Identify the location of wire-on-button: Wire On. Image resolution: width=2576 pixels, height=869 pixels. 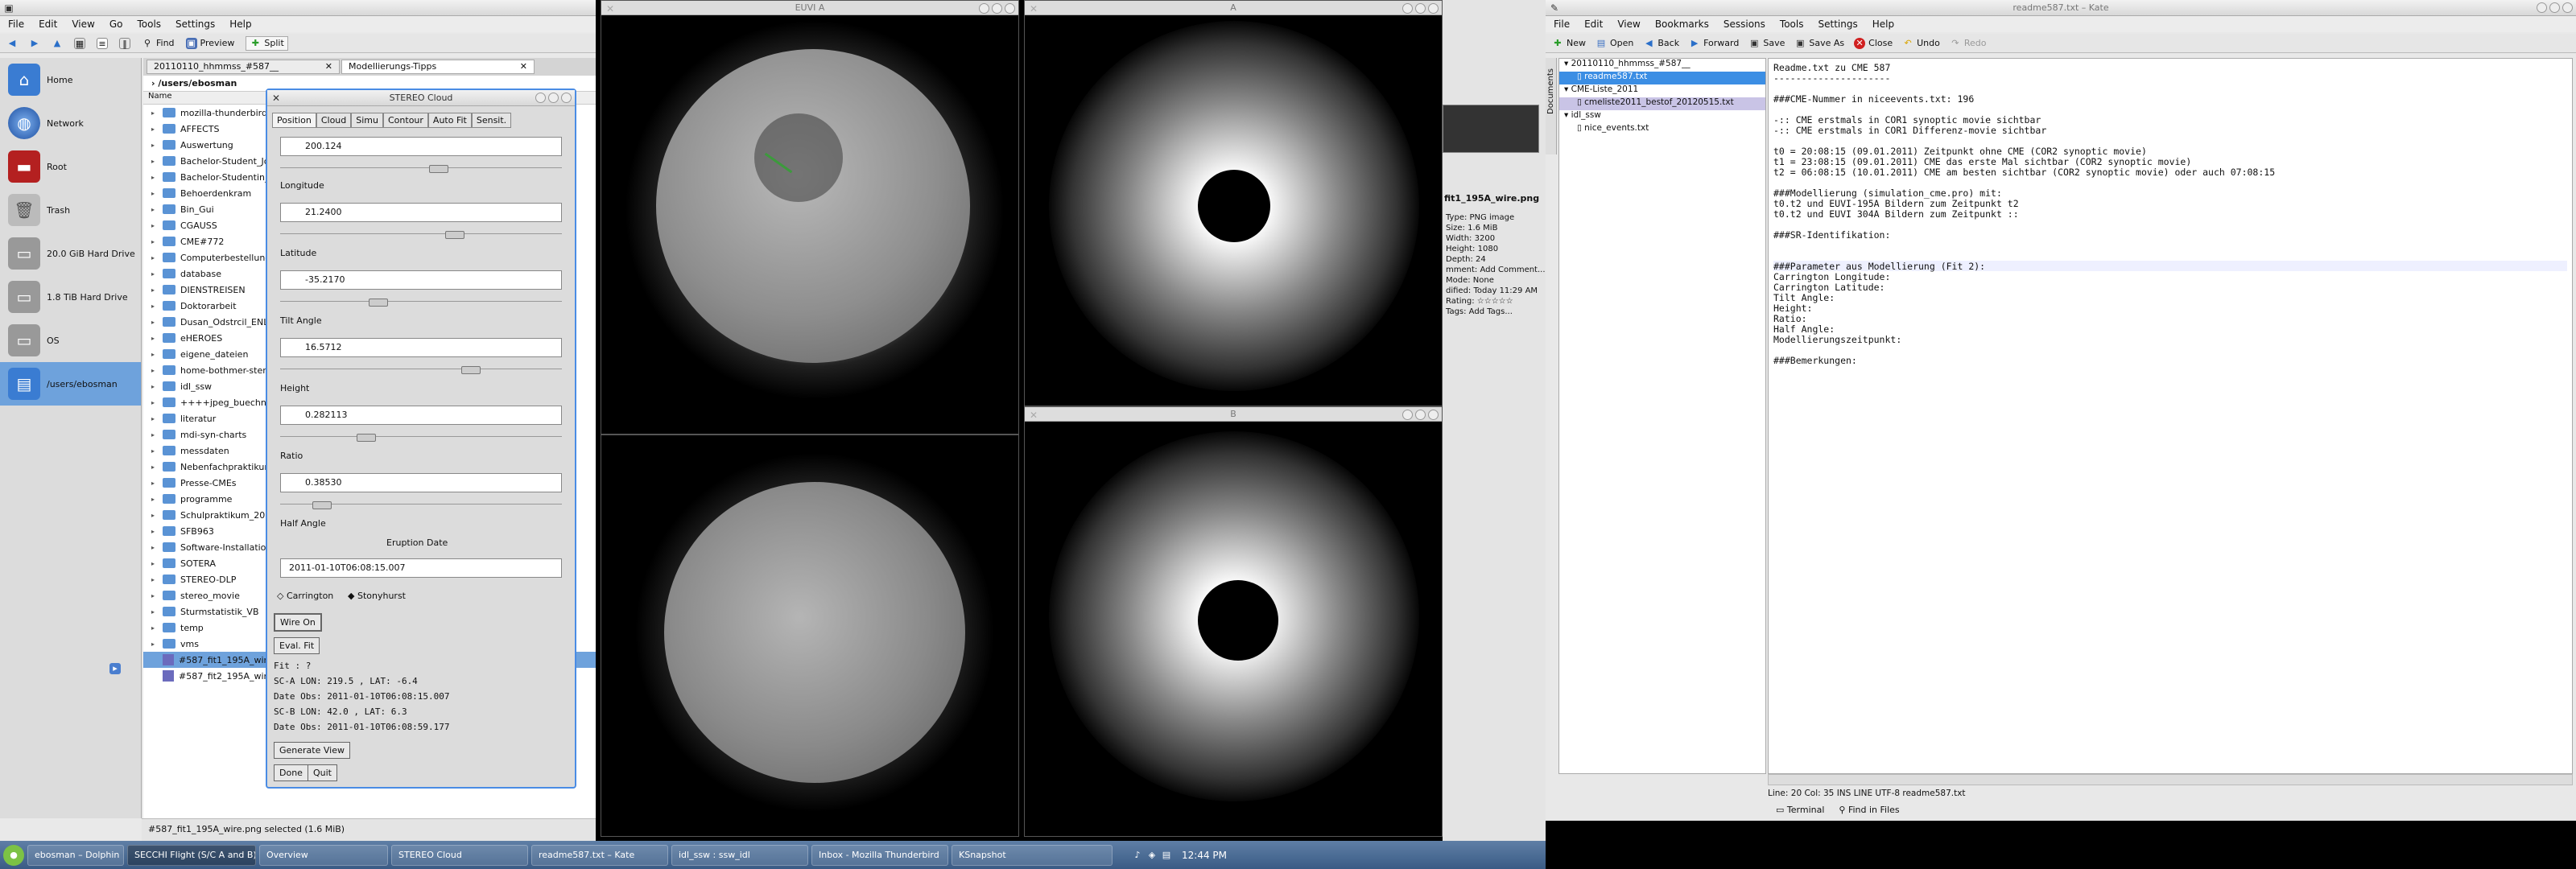
(298, 622).